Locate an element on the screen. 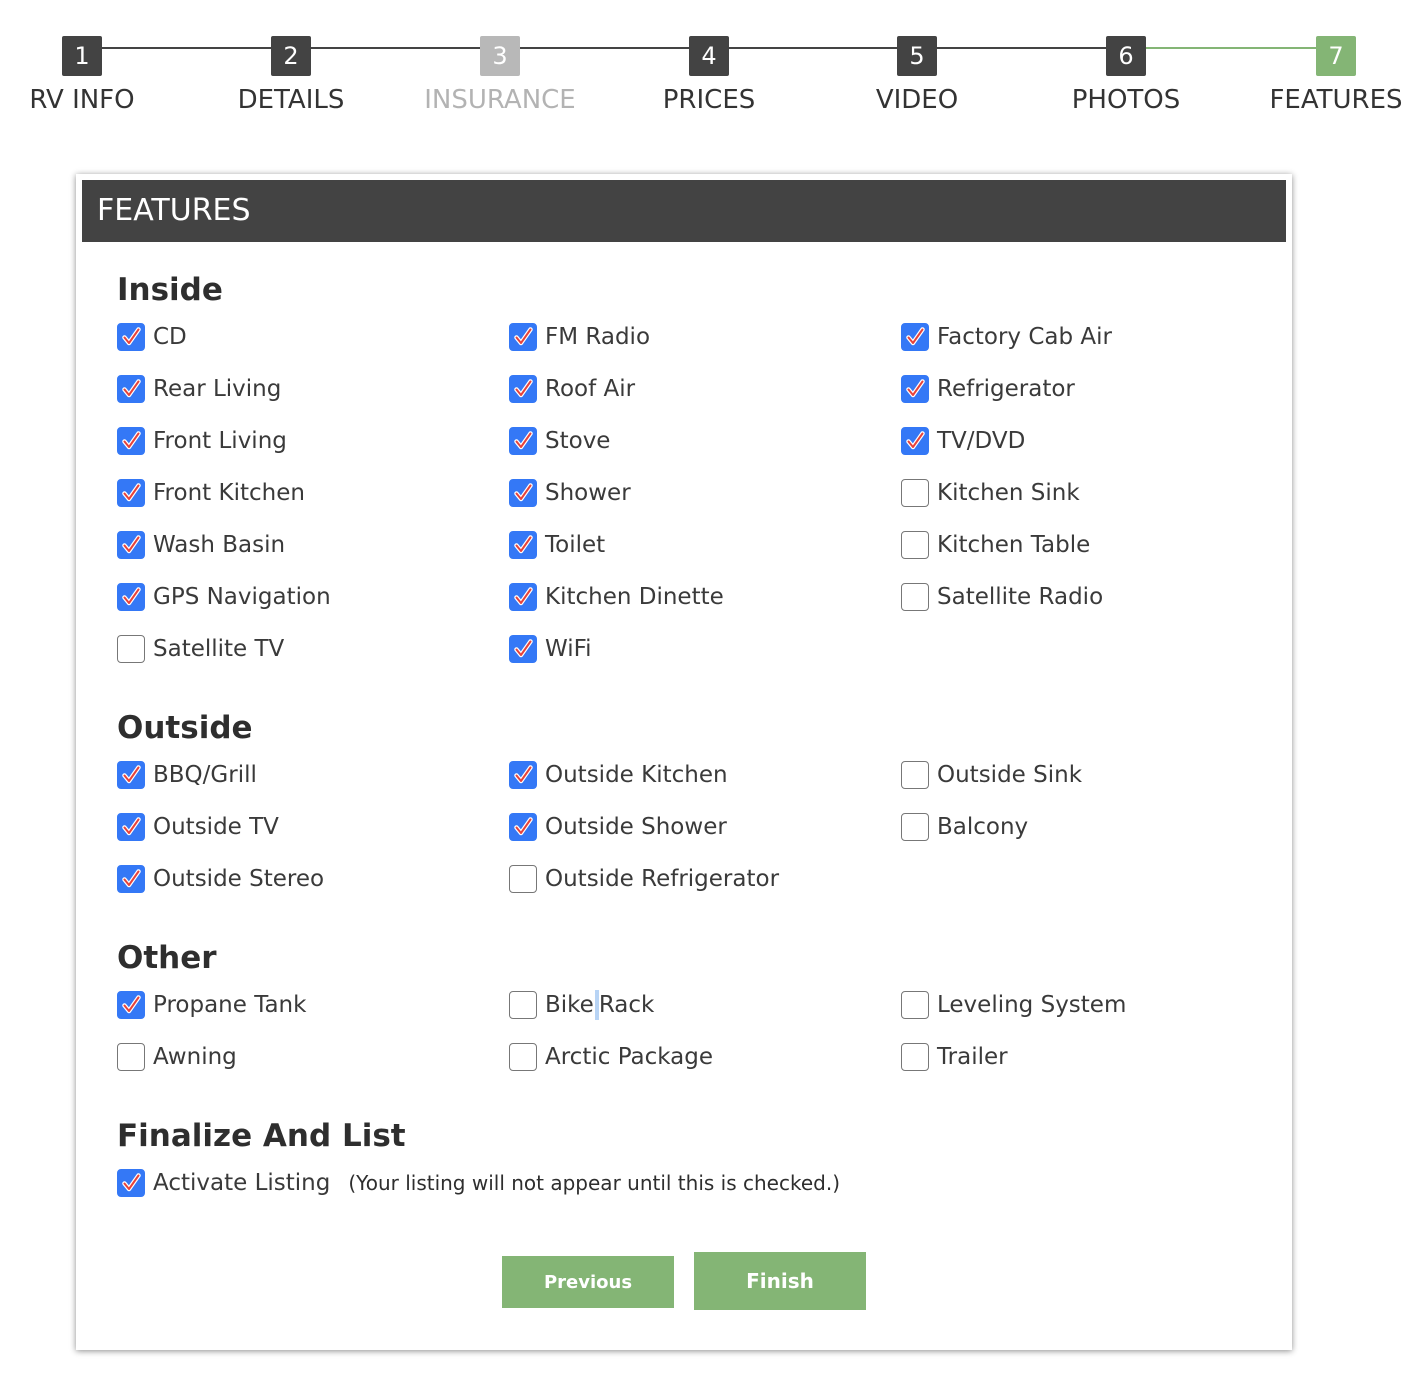  feature-wash-basin-checkbox: Wash Basin is located at coordinates (201, 545).